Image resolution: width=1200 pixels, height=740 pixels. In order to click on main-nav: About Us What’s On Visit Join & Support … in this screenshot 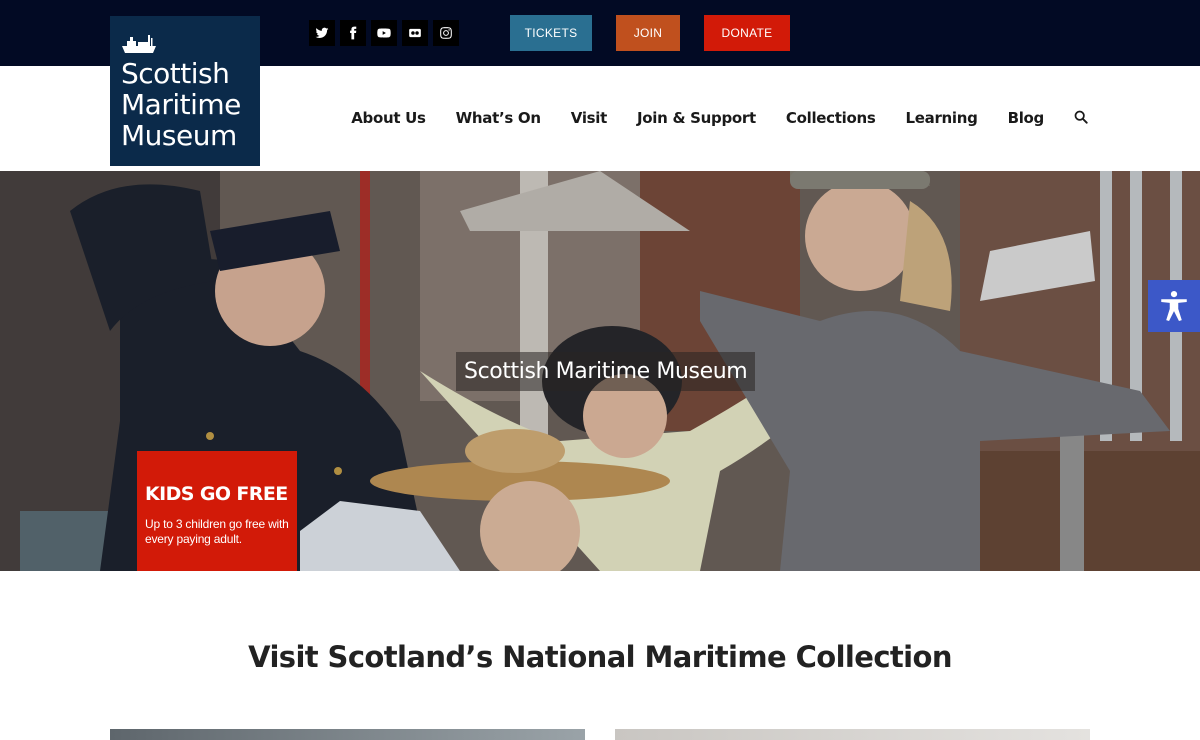, I will do `click(705, 118)`.